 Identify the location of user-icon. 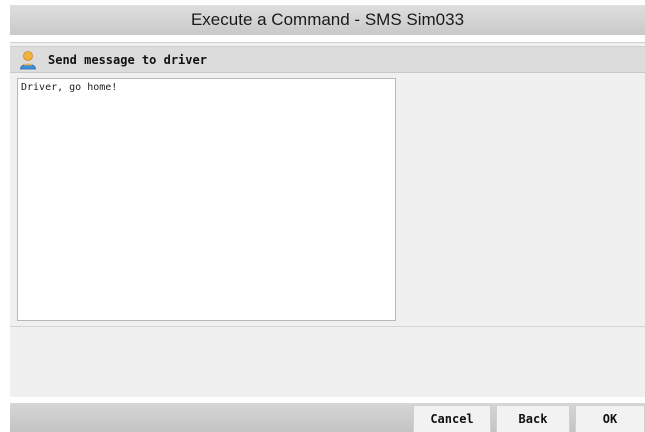
(28, 59).